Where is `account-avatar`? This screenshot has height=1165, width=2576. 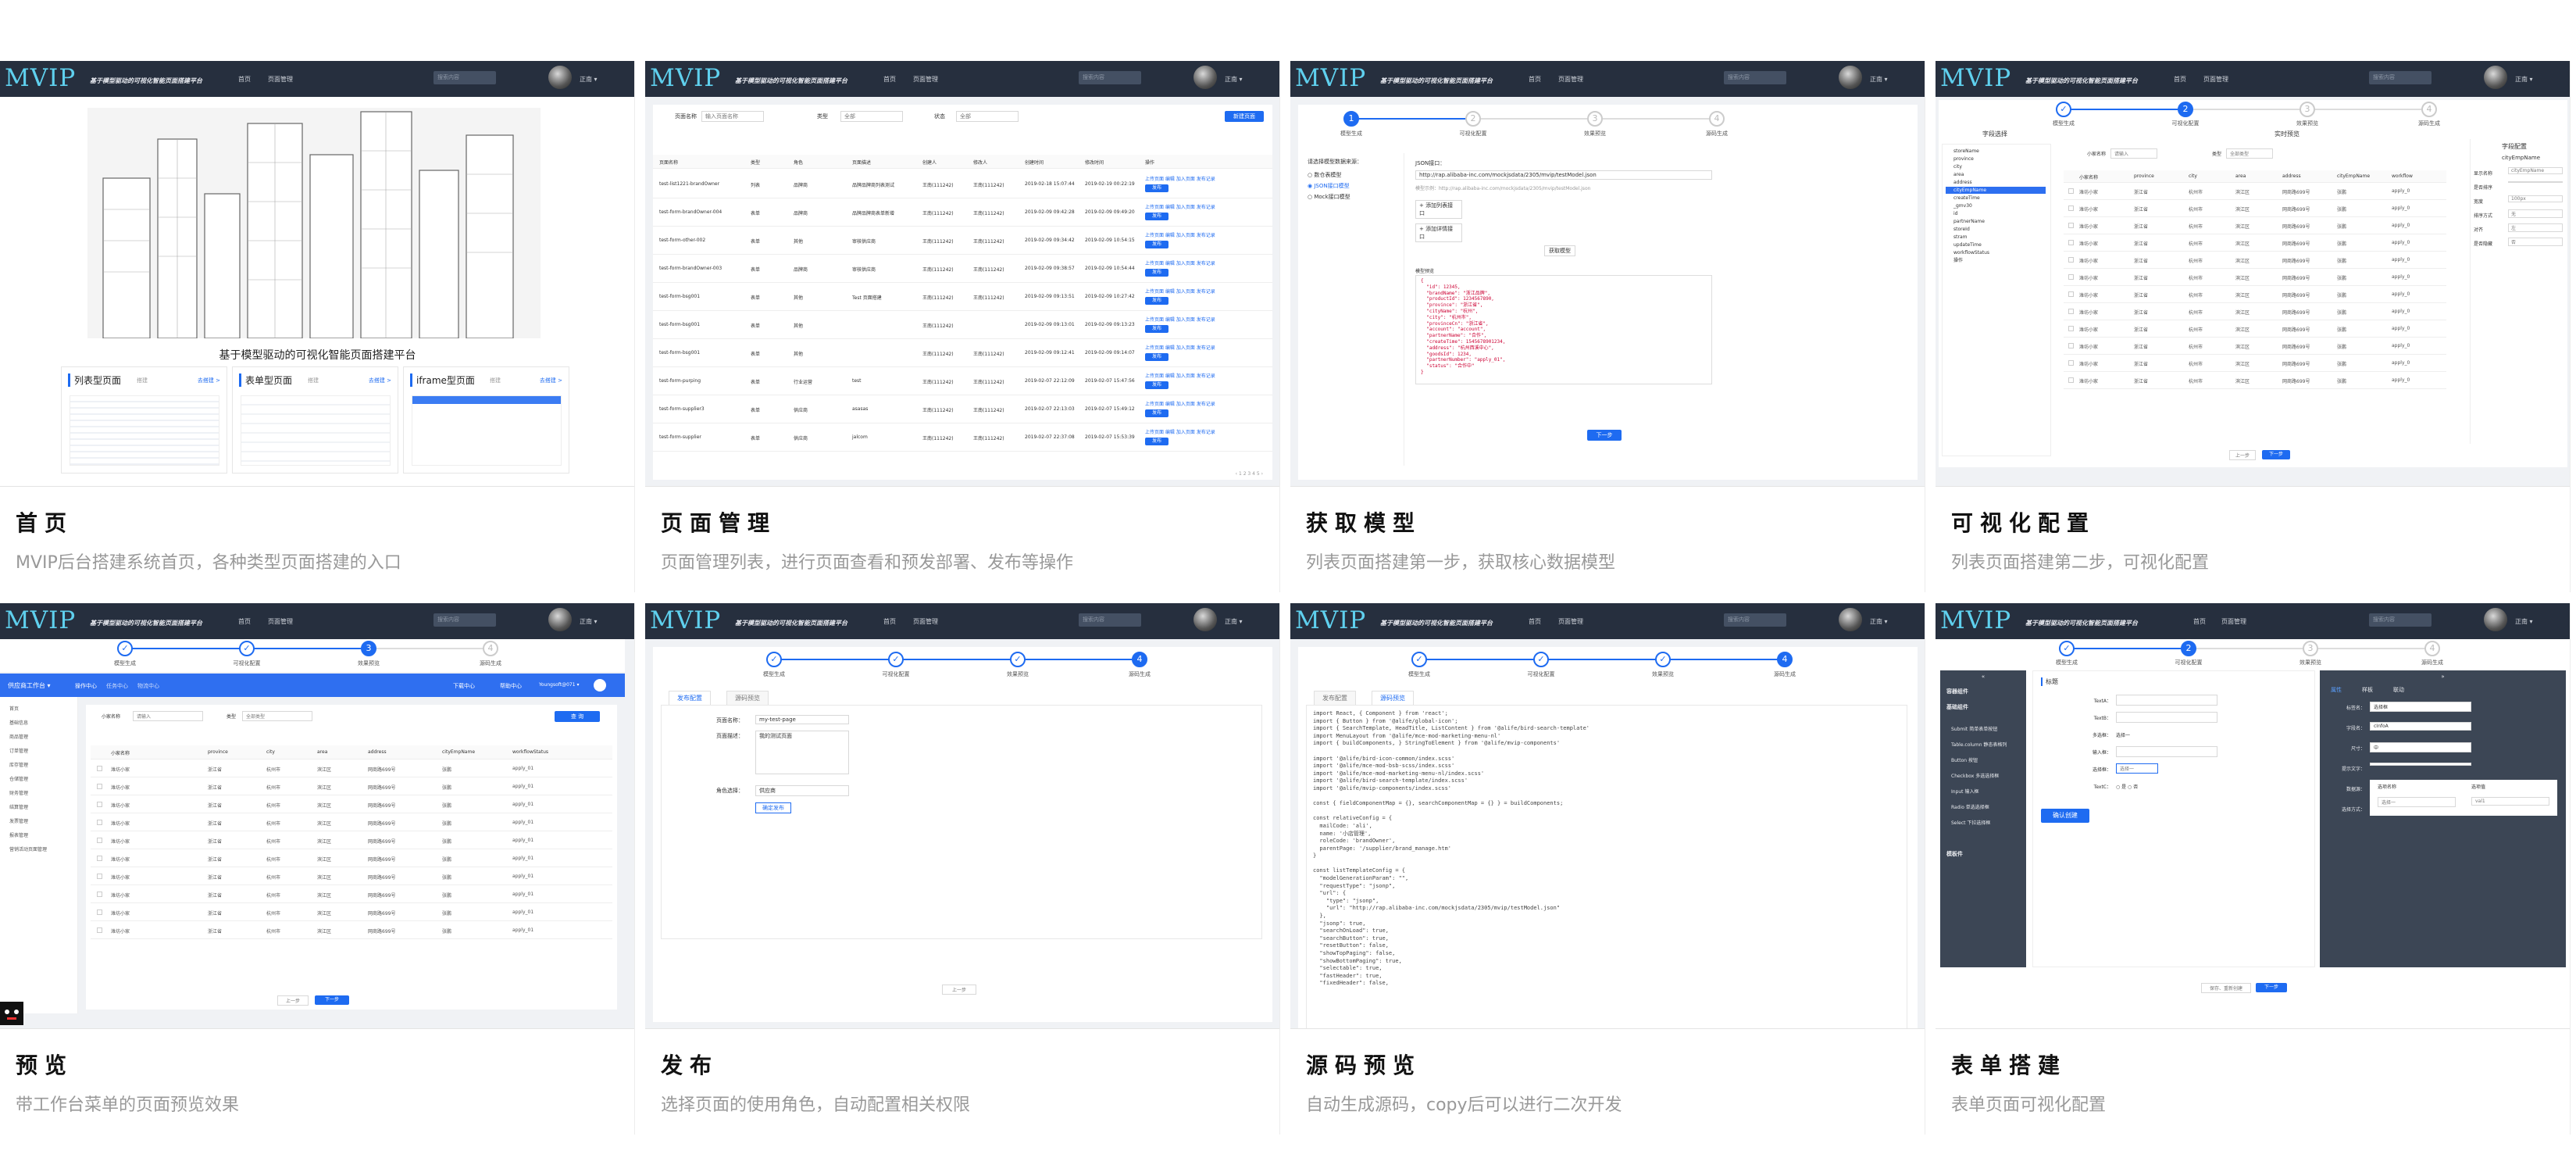
account-avatar is located at coordinates (600, 685).